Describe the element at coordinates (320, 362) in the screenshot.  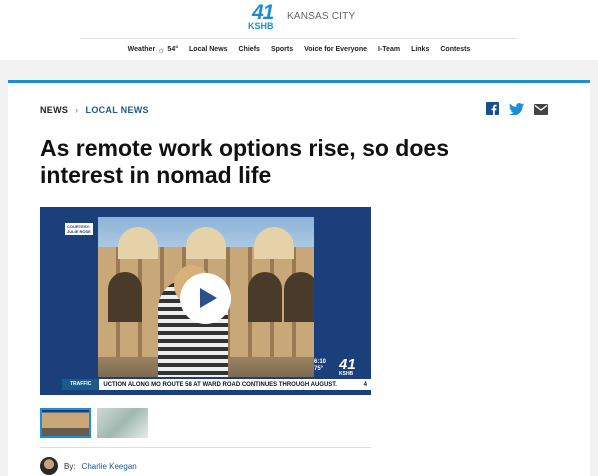
I see `bug-time: 6:10` at that location.